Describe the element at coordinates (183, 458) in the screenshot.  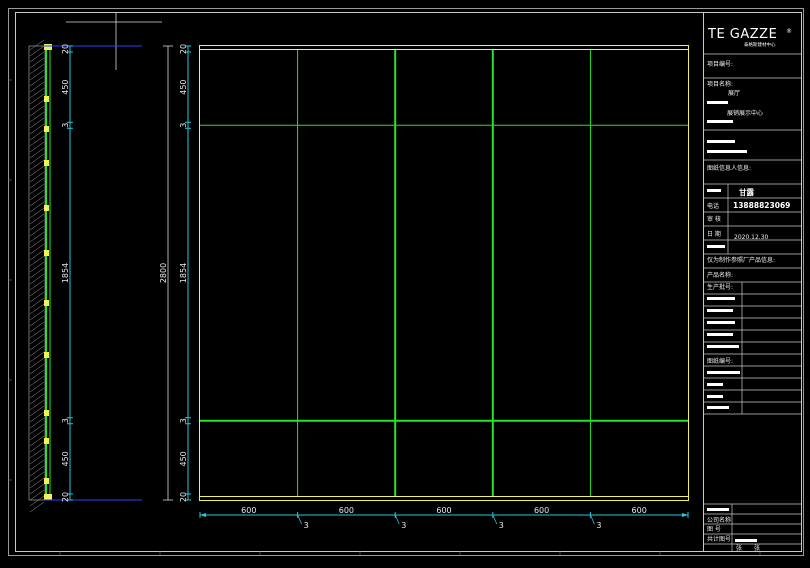
I see `main-dim-label: 450` at that location.